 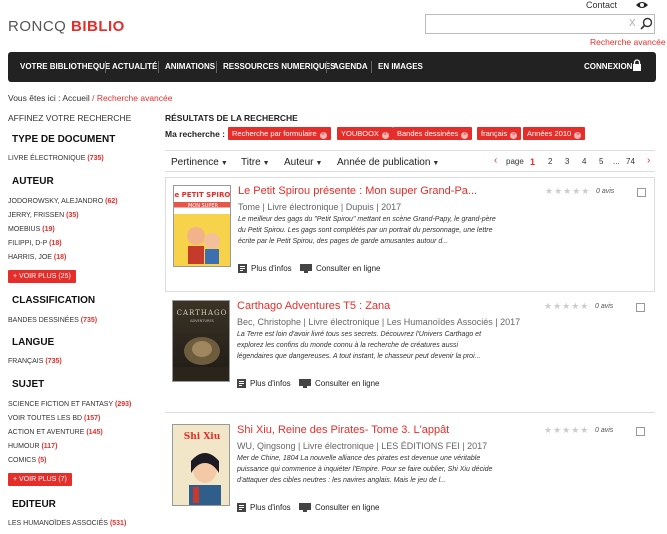 What do you see at coordinates (601, 5) in the screenshot?
I see `contact-link: Contact` at bounding box center [601, 5].